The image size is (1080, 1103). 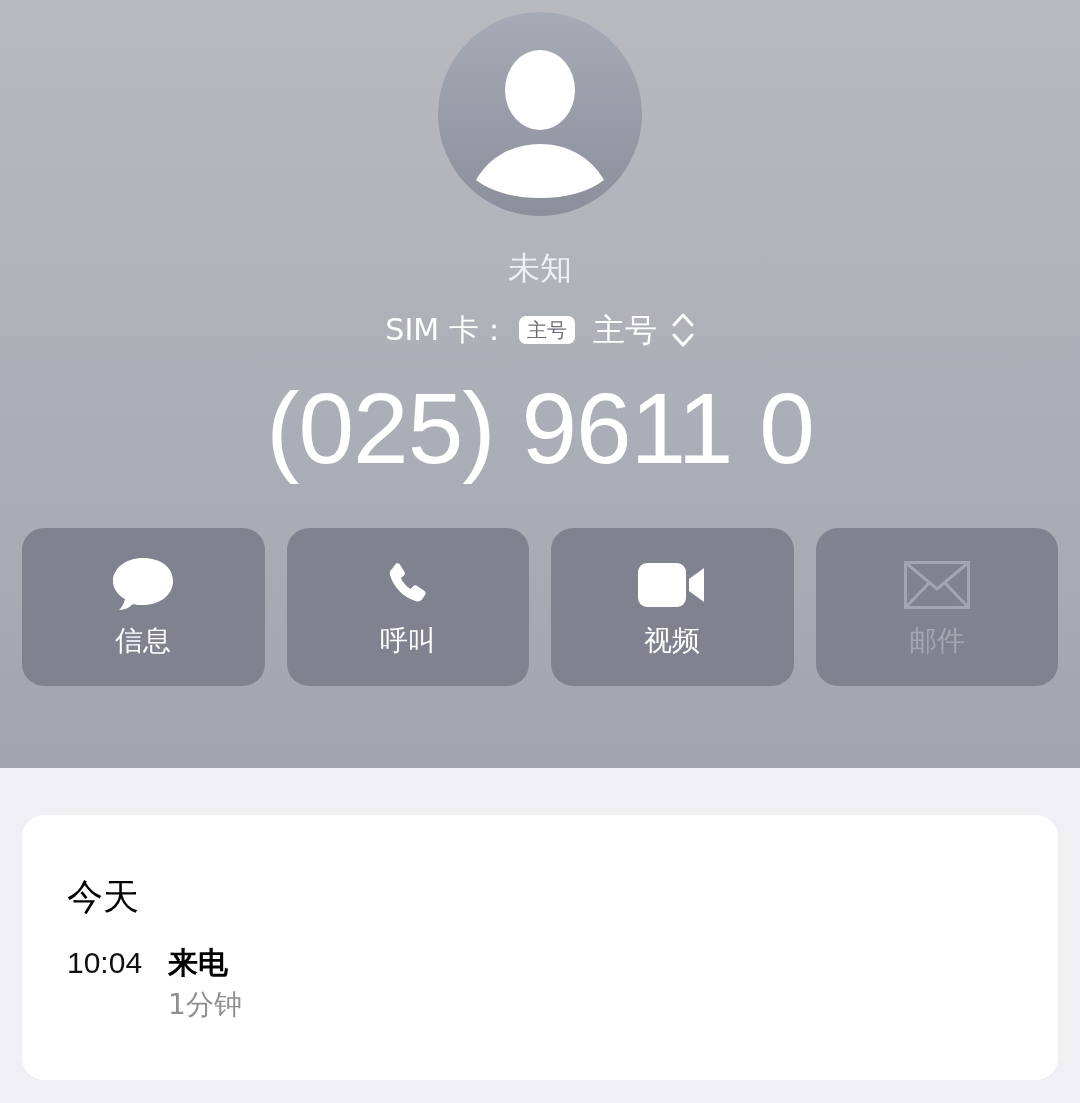 What do you see at coordinates (643, 330) in the screenshot?
I see `sim-selector: 主号` at bounding box center [643, 330].